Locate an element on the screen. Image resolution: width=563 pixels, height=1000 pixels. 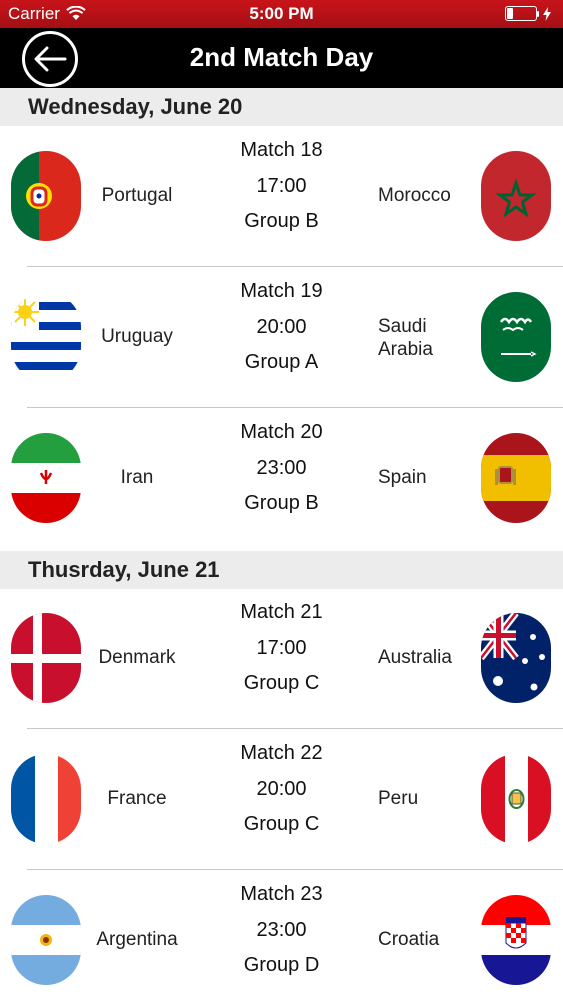
match-number: Match 18 is located at coordinates (281, 150).